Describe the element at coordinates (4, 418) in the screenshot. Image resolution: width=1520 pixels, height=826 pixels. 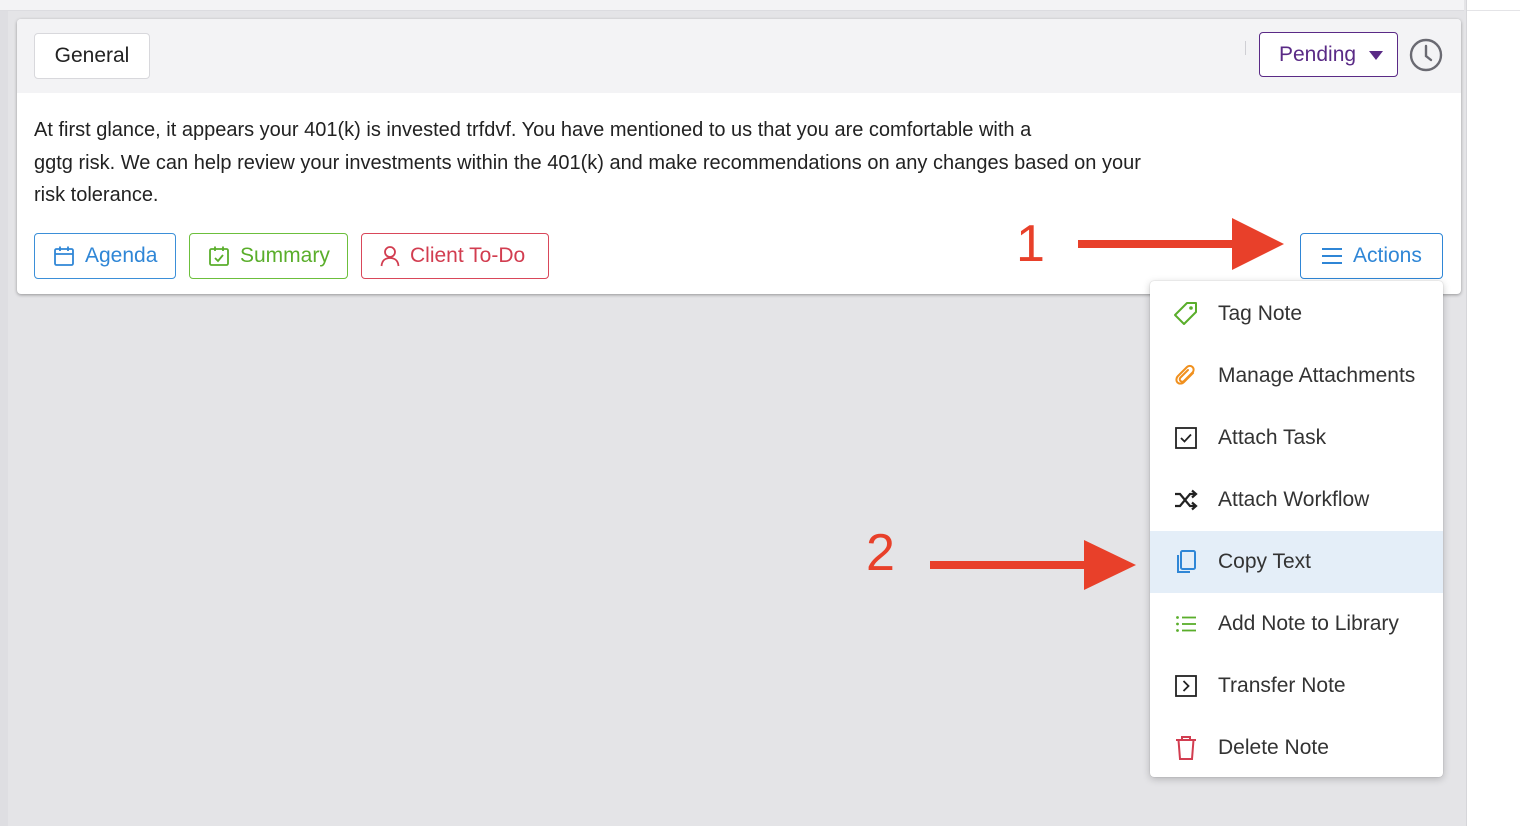
I see `left-edge` at that location.